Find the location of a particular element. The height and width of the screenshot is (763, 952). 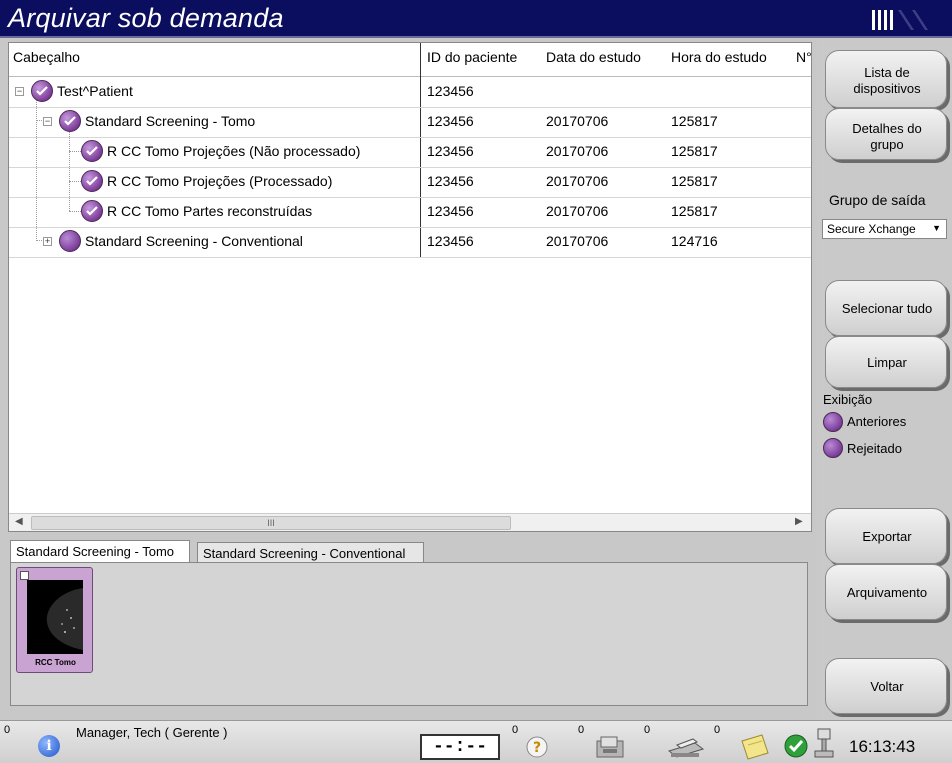

expand-toggle: + is located at coordinates (47, 241).